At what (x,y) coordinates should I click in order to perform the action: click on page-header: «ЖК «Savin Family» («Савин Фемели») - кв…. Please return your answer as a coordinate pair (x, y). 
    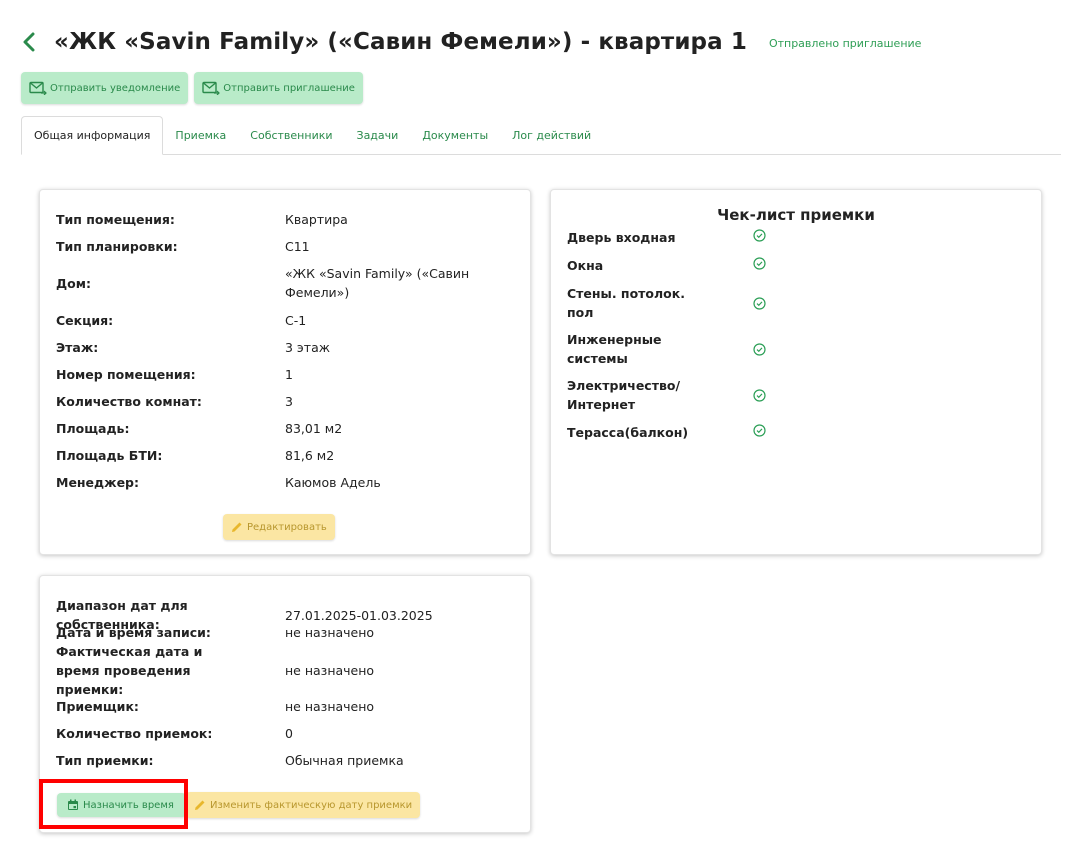
    Looking at the image, I should click on (469, 42).